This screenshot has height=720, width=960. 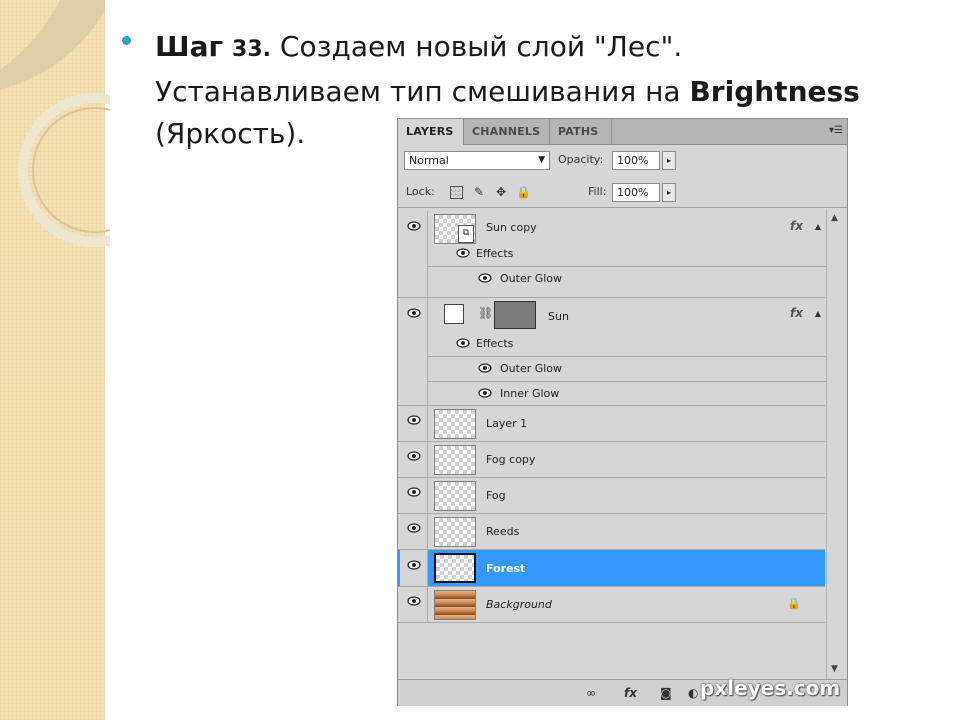 I want to click on slide-line-1: Шаг 33. Создаем новый слой "Лес"., so click(x=550, y=48).